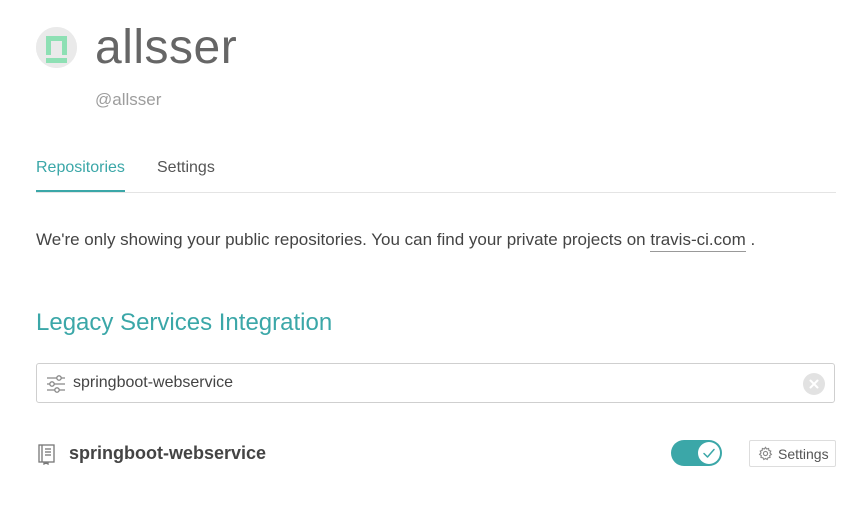 Image resolution: width=864 pixels, height=505 pixels. I want to click on repo-icon, so click(46, 454).